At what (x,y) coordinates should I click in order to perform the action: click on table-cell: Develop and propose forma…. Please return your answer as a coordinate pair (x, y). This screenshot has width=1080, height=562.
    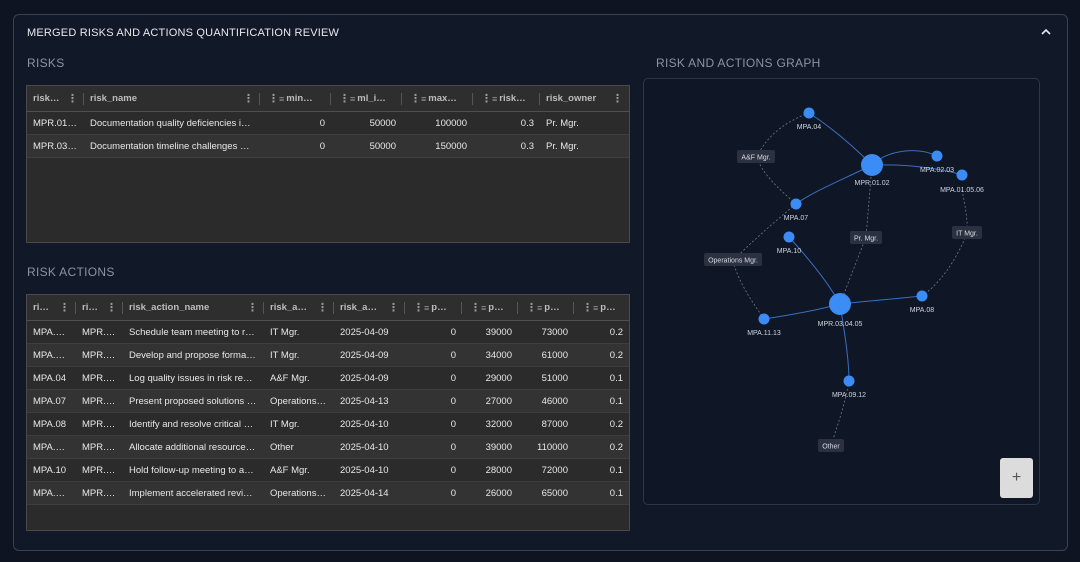
    Looking at the image, I should click on (192, 355).